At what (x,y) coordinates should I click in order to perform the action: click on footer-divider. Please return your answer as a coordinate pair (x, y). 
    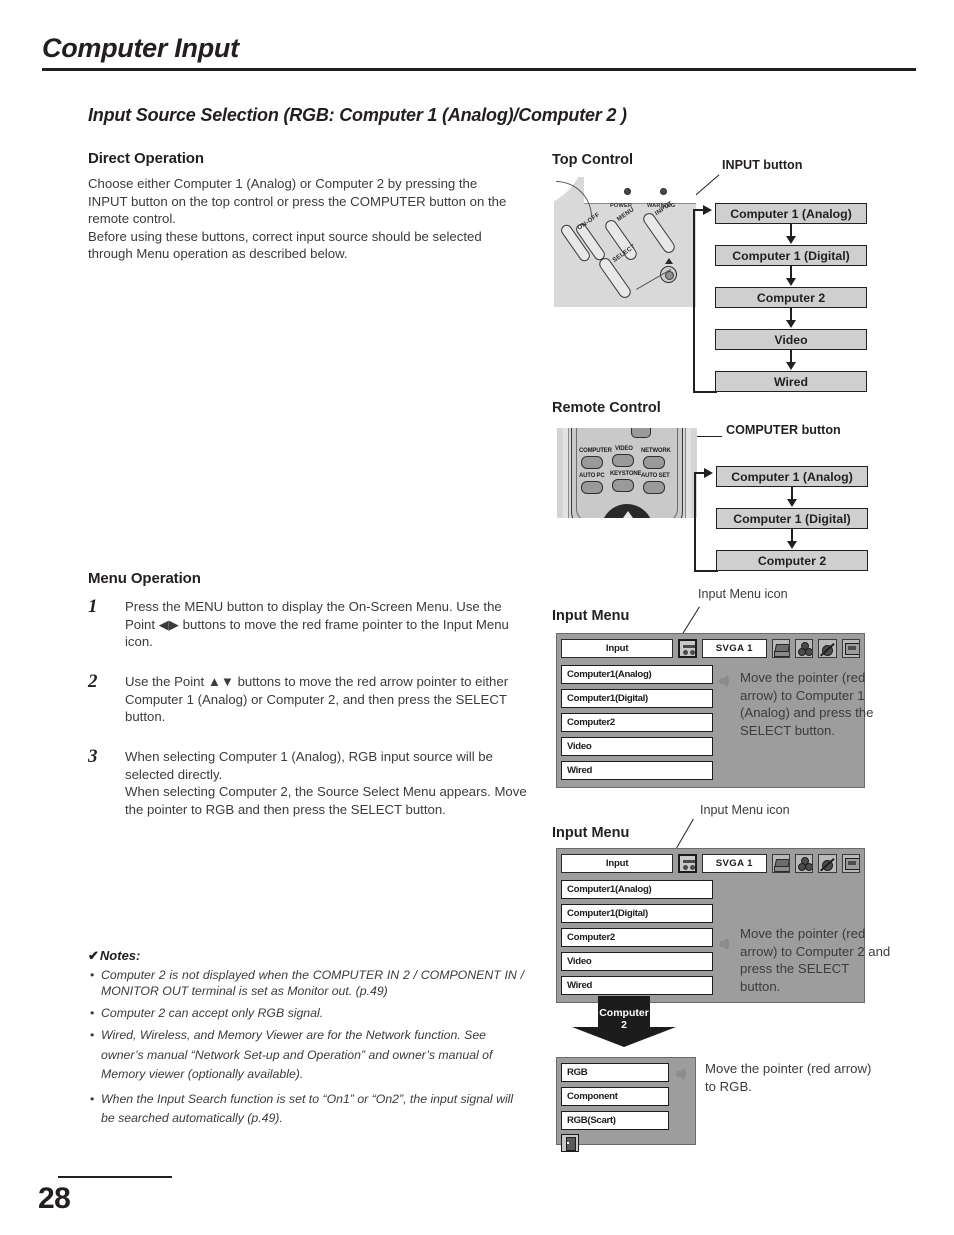
    Looking at the image, I should click on (115, 1177).